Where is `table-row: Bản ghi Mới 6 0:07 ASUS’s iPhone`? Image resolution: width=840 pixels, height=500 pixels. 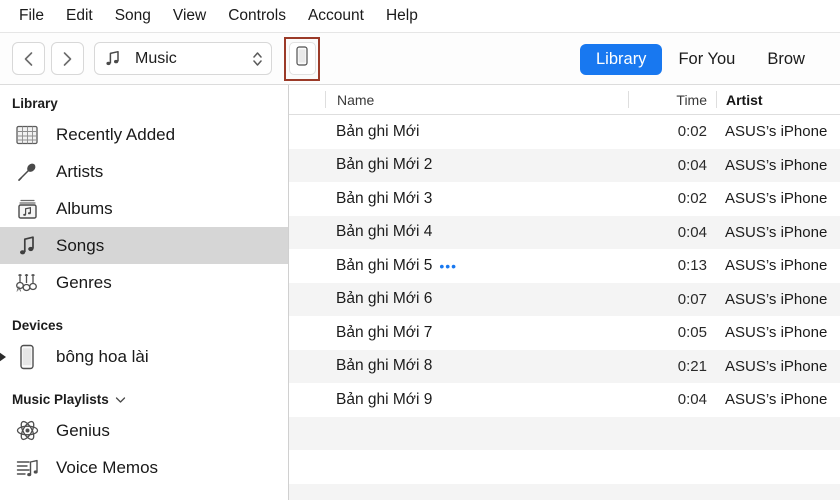 table-row: Bản ghi Mới 6 0:07 ASUS’s iPhone is located at coordinates (564, 299).